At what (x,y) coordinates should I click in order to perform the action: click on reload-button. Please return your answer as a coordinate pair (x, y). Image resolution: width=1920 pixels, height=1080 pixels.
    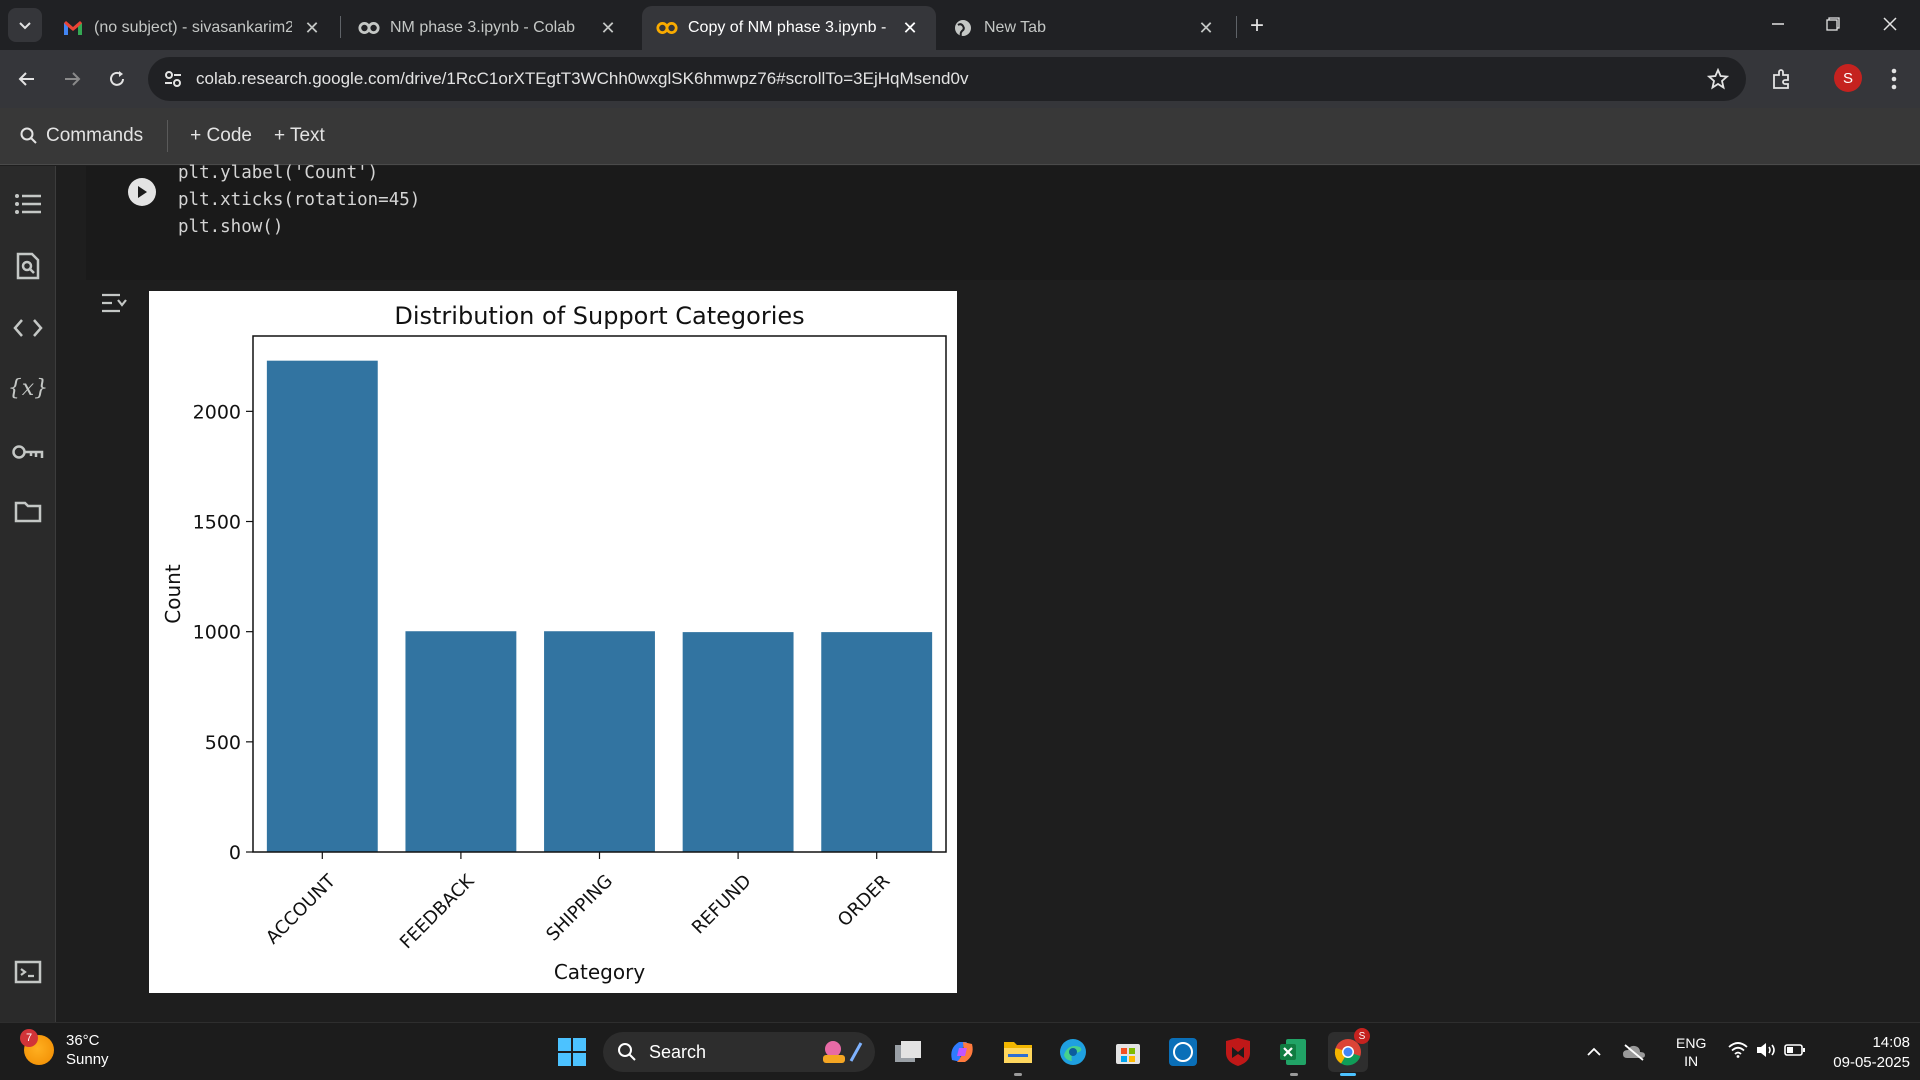
    Looking at the image, I should click on (117, 79).